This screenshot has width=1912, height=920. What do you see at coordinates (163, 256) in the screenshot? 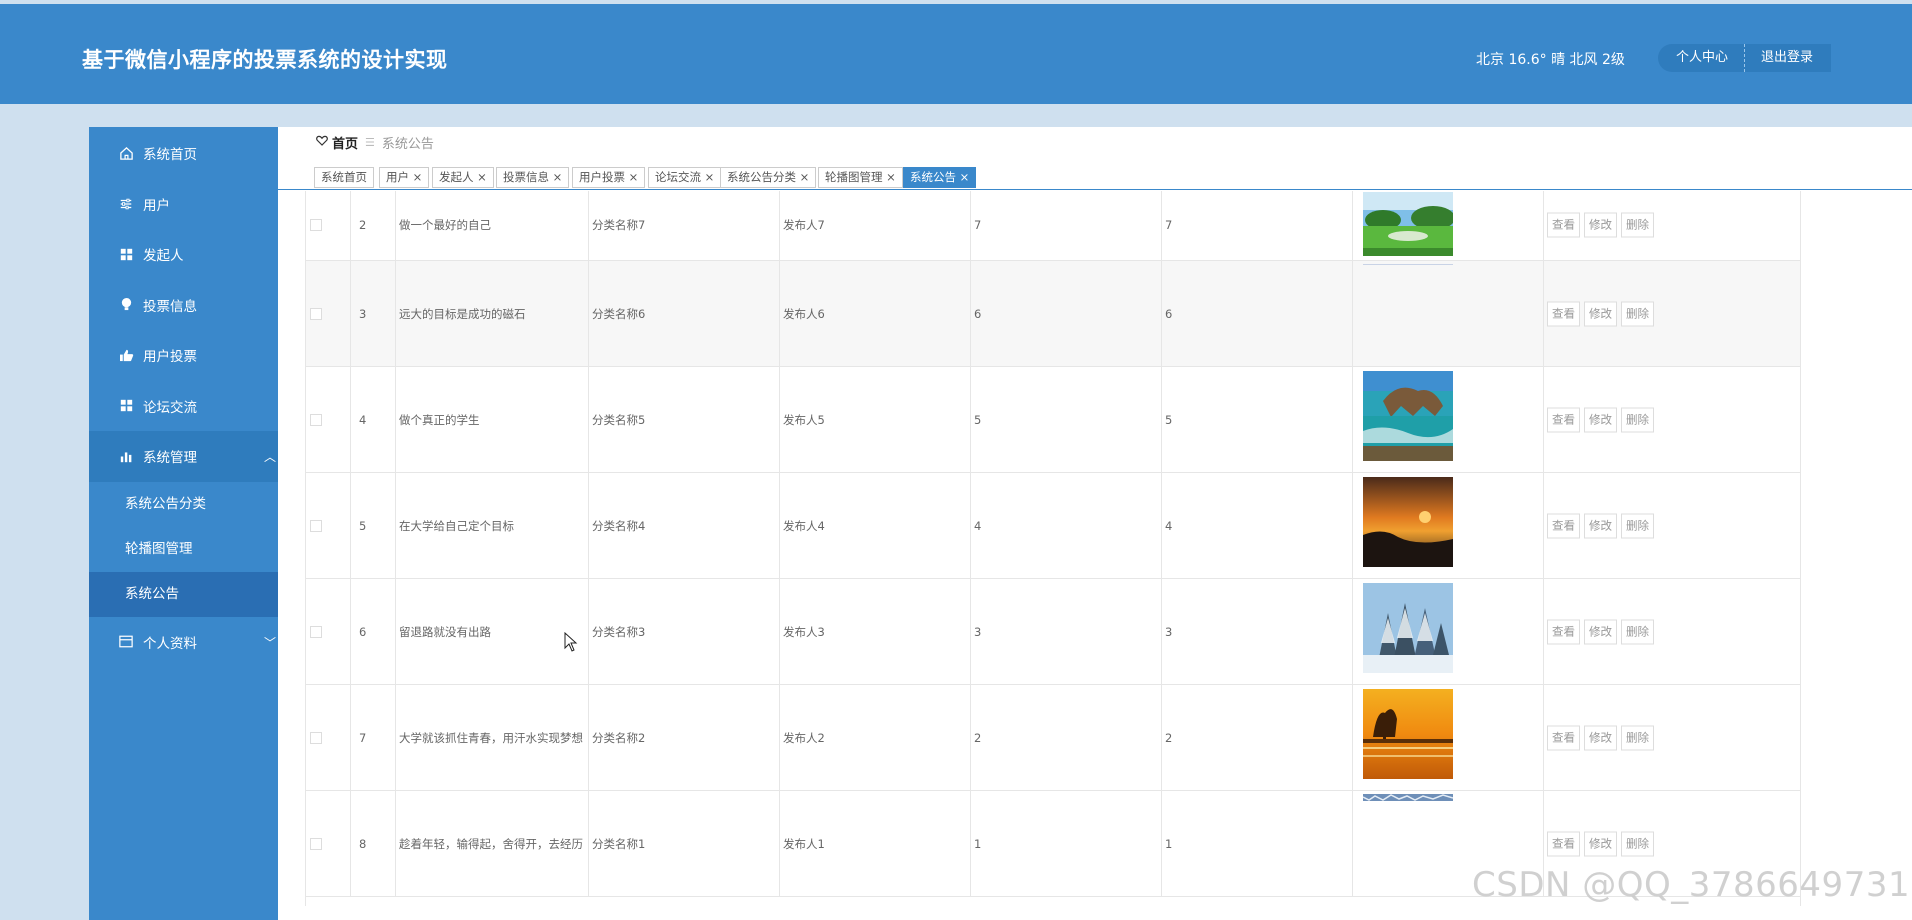
I see `sidebar-item-label: 发起人` at bounding box center [163, 256].